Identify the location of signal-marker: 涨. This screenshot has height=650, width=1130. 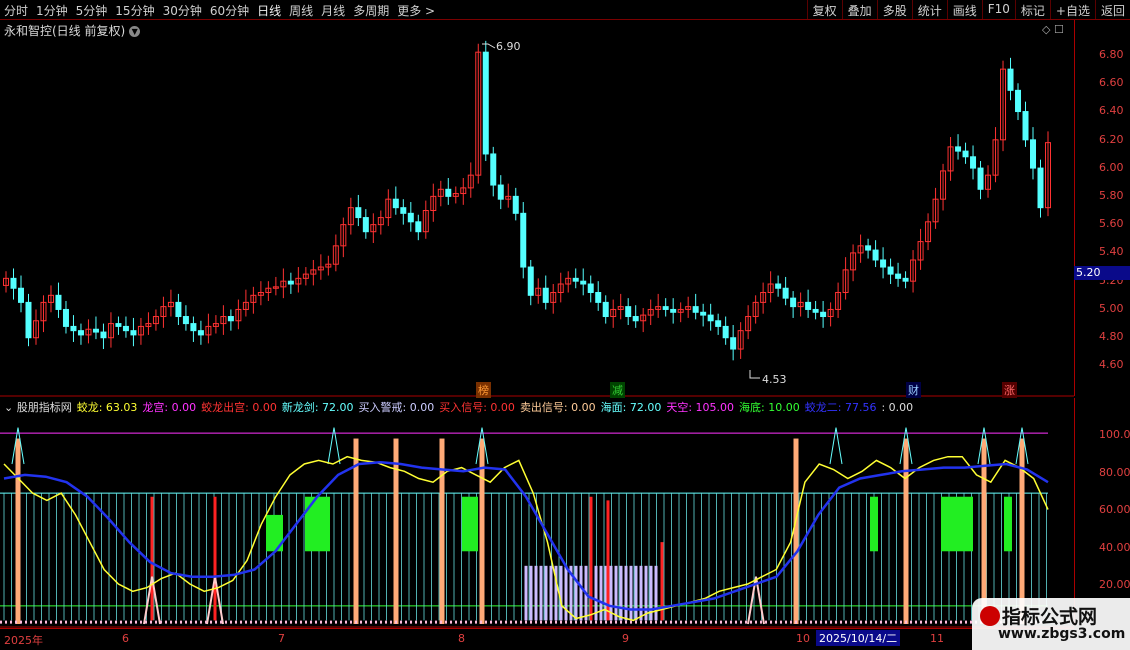
(1009, 390).